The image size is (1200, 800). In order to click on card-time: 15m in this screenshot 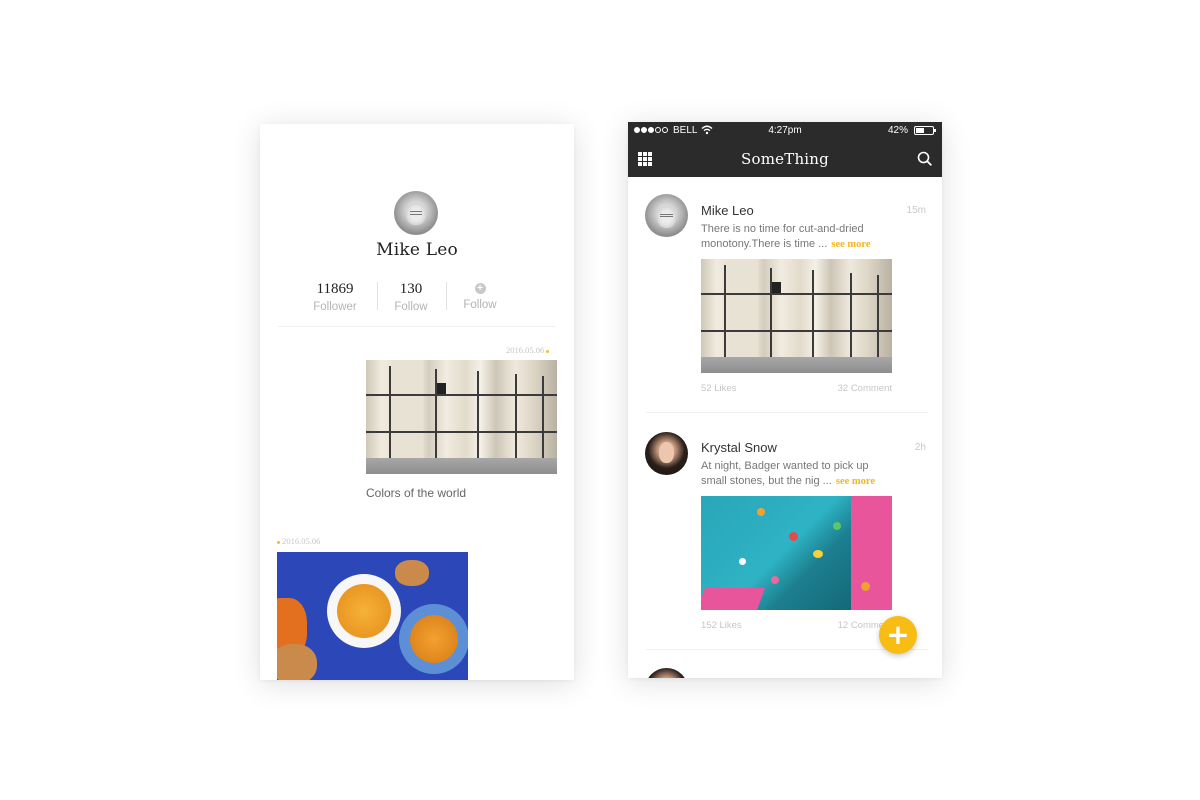, I will do `click(916, 210)`.